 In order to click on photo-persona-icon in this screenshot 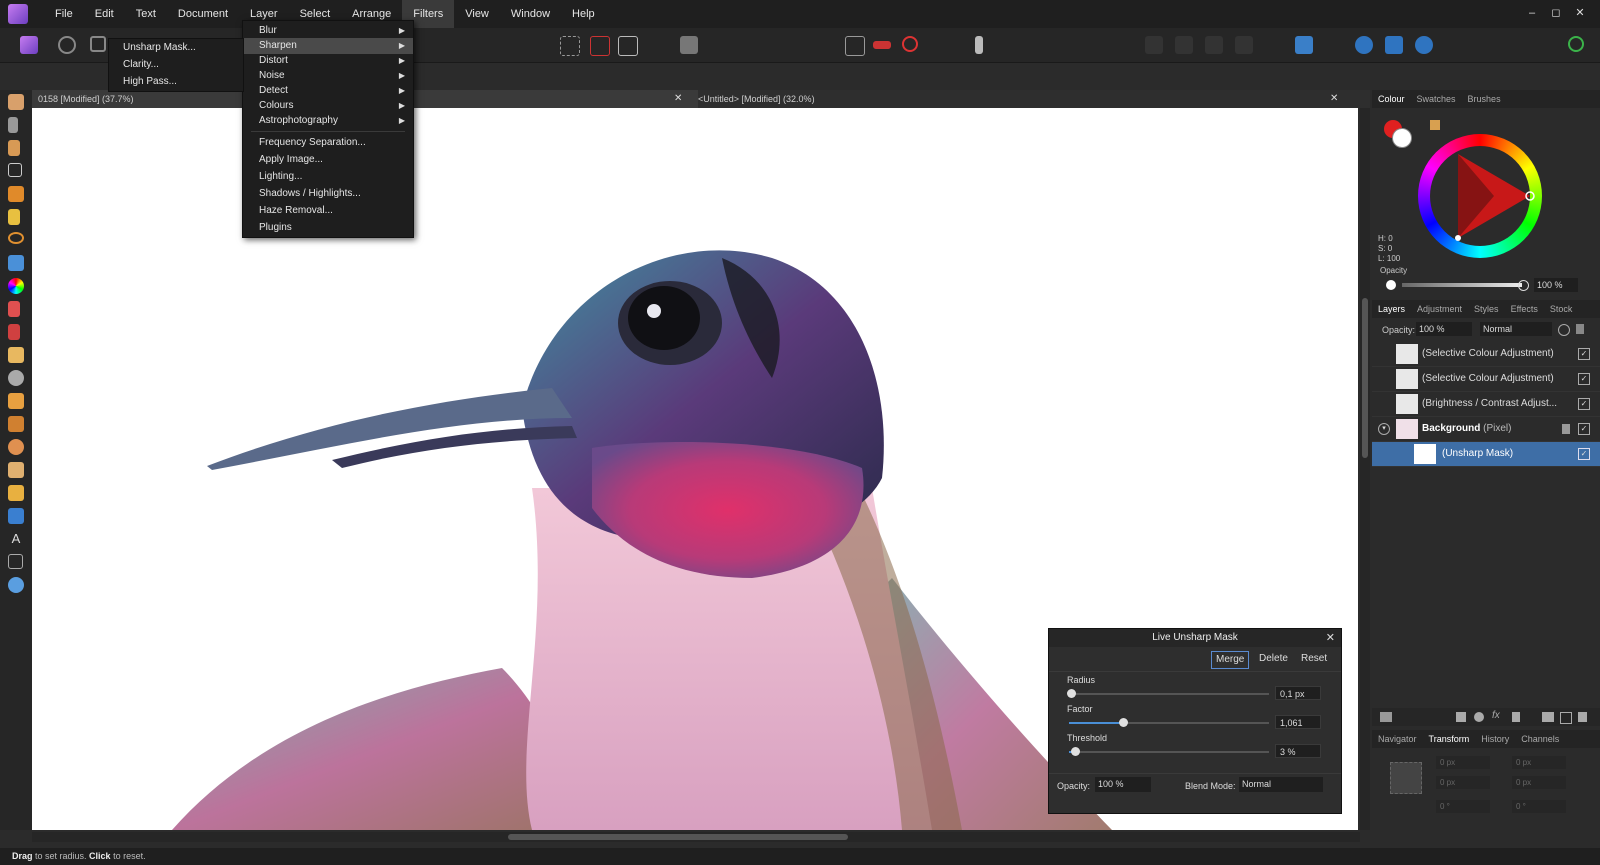, I will do `click(29, 45)`.